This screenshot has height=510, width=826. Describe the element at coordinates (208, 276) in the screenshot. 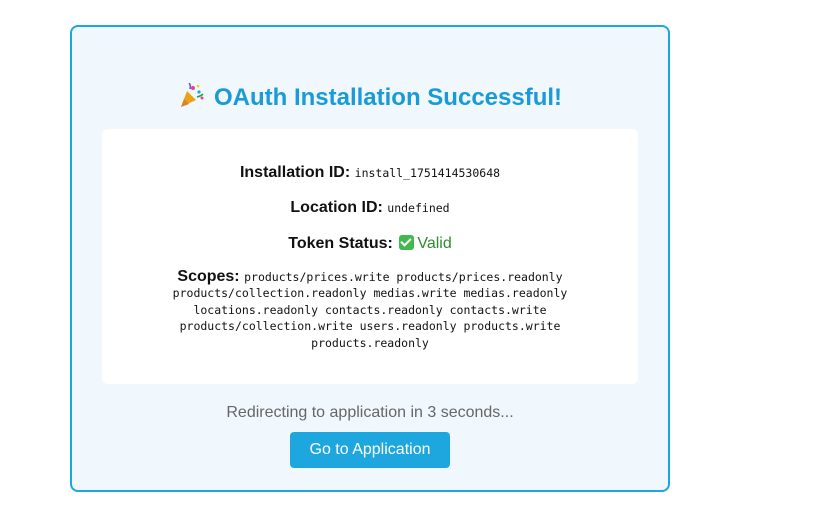

I see `scopes-label: Scopes:` at that location.